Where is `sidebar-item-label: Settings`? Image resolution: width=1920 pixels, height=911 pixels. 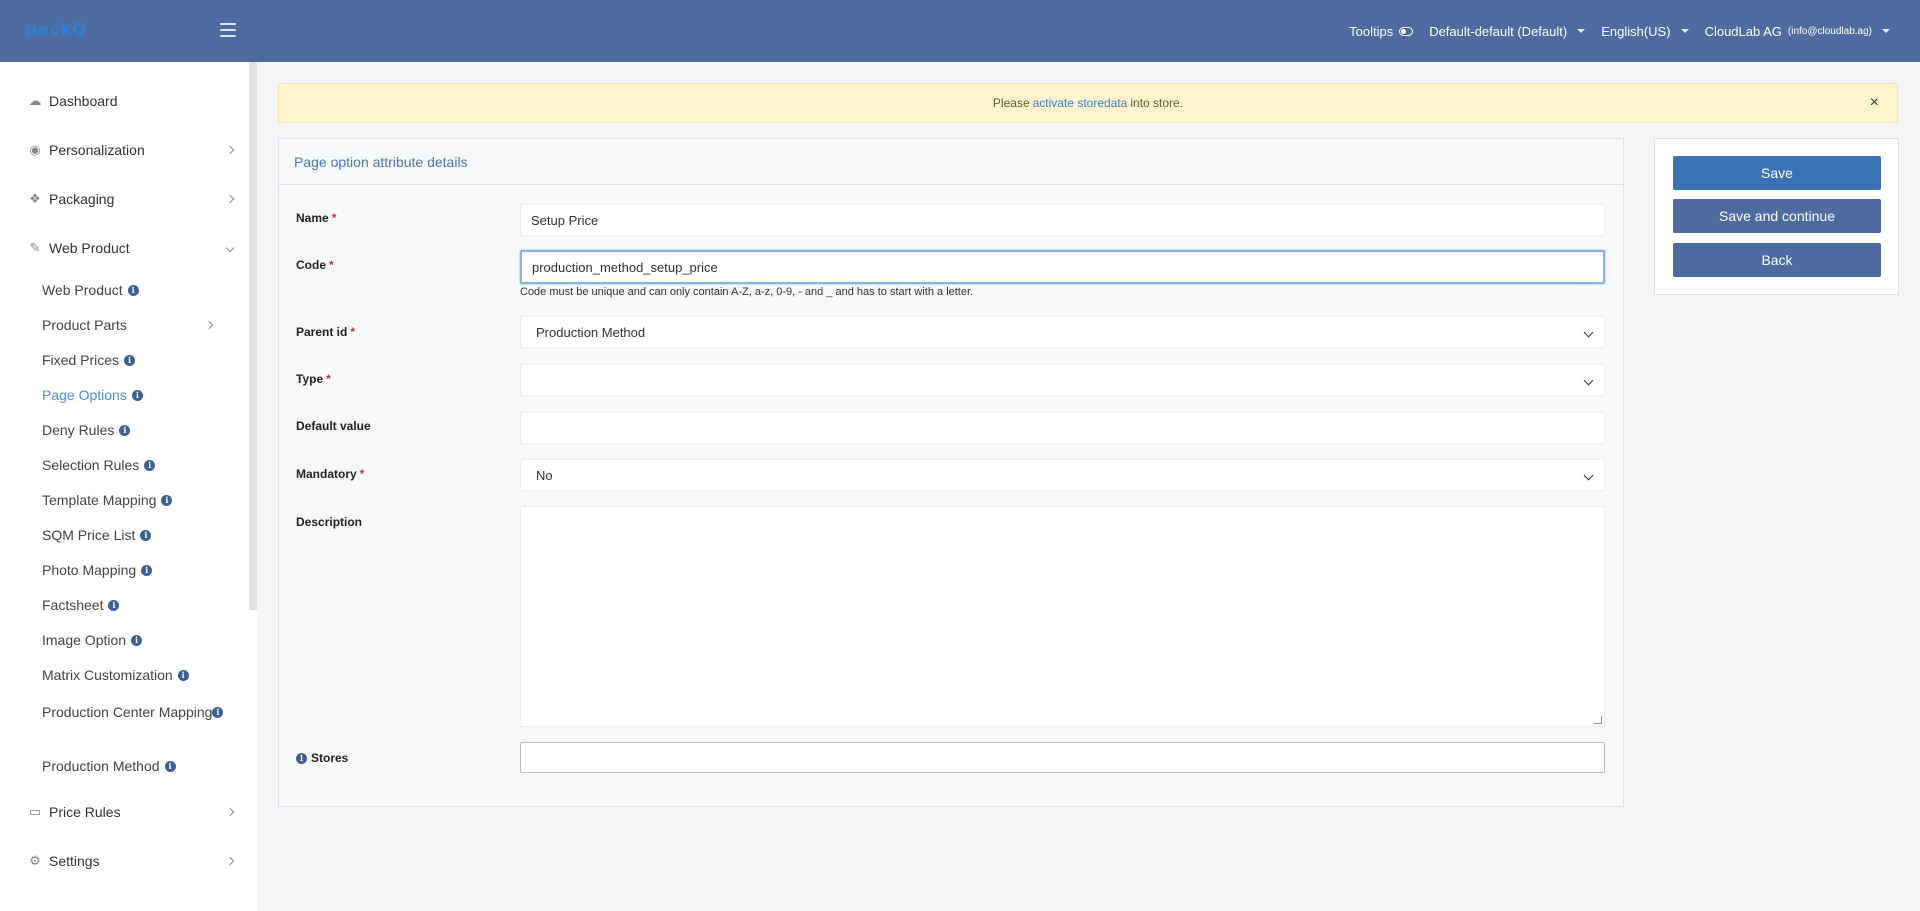
sidebar-item-label: Settings is located at coordinates (74, 861).